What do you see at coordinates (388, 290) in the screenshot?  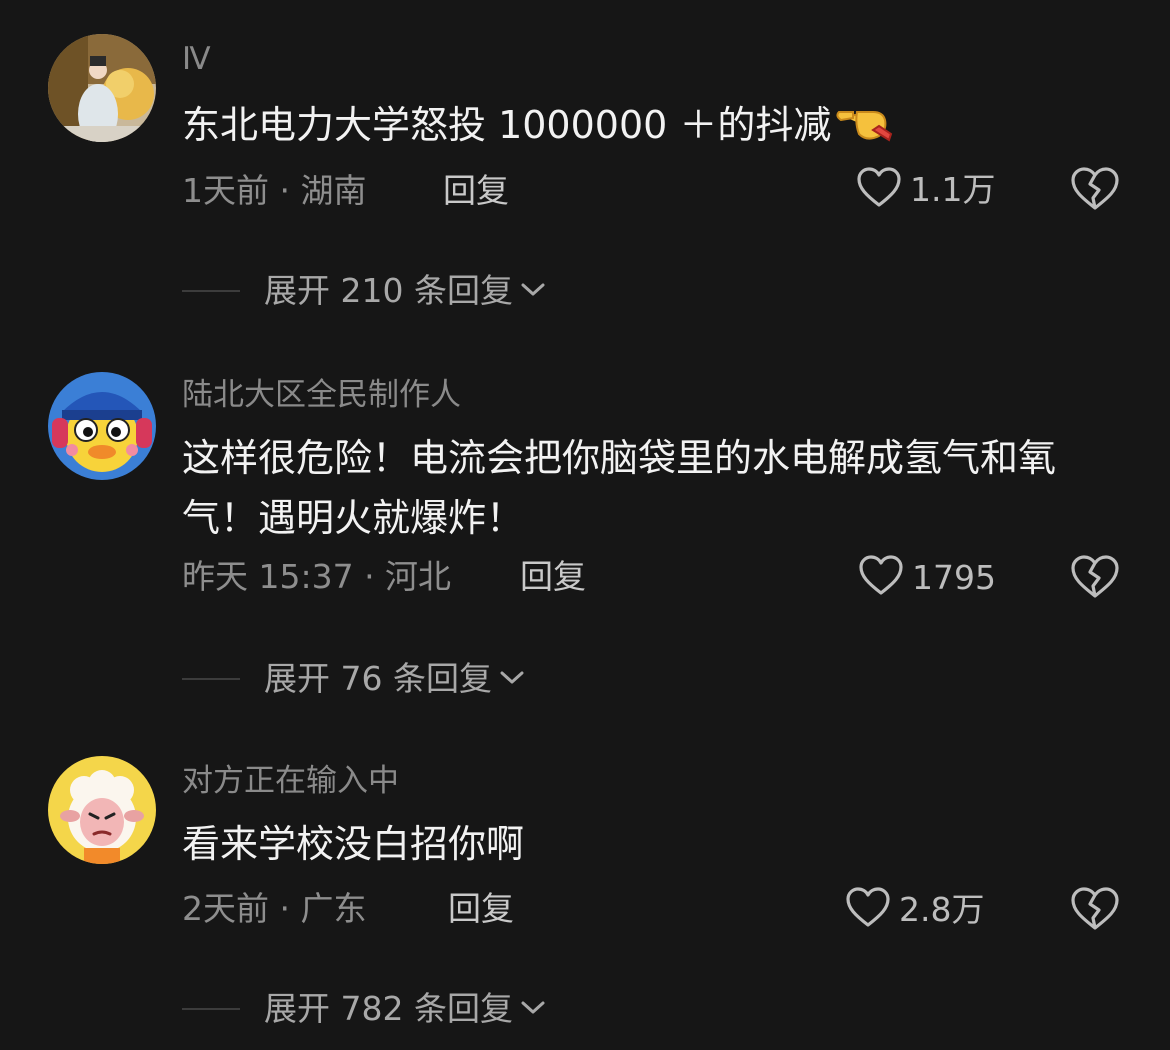 I see `expand-replies-label: 展开 210 条回复` at bounding box center [388, 290].